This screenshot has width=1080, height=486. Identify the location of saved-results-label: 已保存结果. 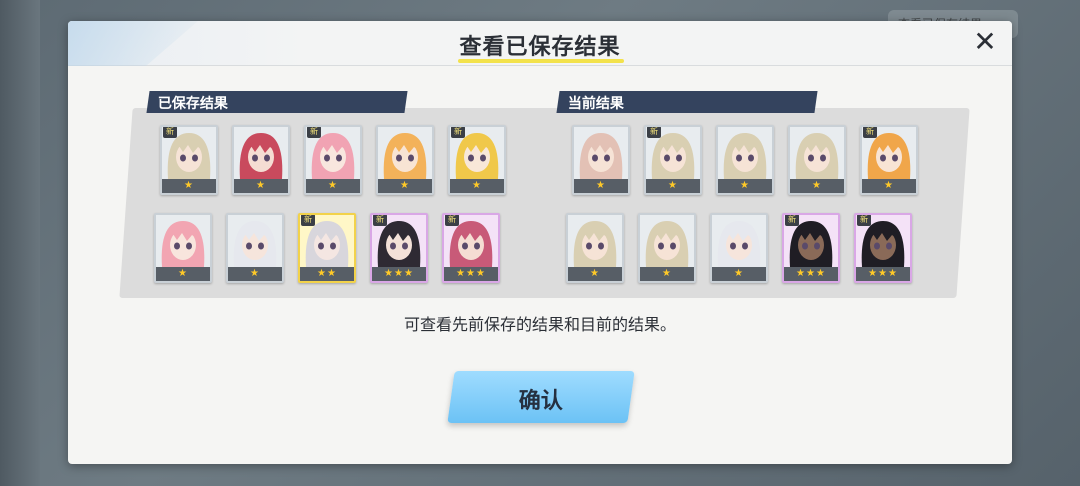
(277, 102).